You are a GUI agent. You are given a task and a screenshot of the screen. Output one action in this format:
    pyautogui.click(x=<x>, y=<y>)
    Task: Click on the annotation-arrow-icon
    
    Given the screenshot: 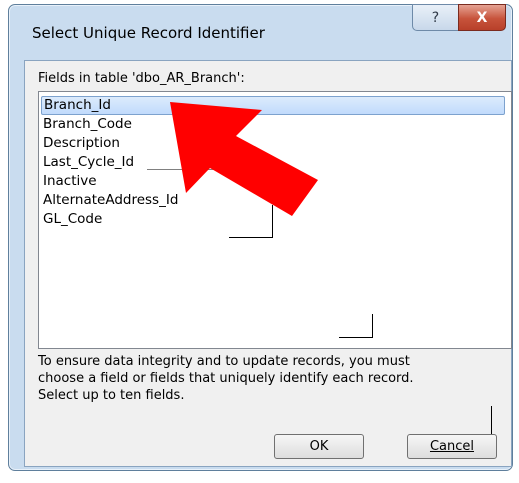 What is the action you would take?
    pyautogui.click(x=244, y=159)
    